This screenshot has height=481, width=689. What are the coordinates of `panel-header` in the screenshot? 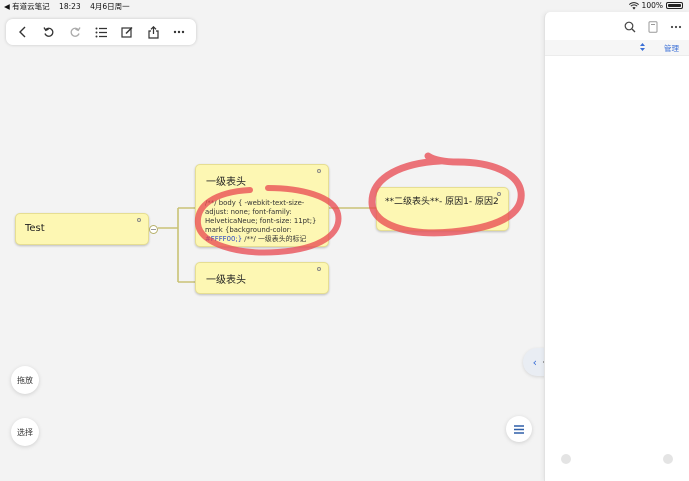 It's located at (617, 27).